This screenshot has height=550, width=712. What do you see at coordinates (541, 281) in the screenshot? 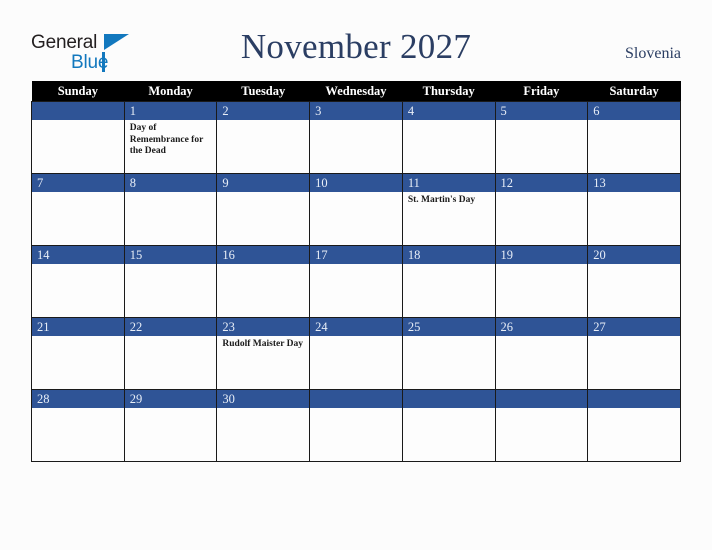
I see `calendar-day-cell-19: 19` at bounding box center [541, 281].